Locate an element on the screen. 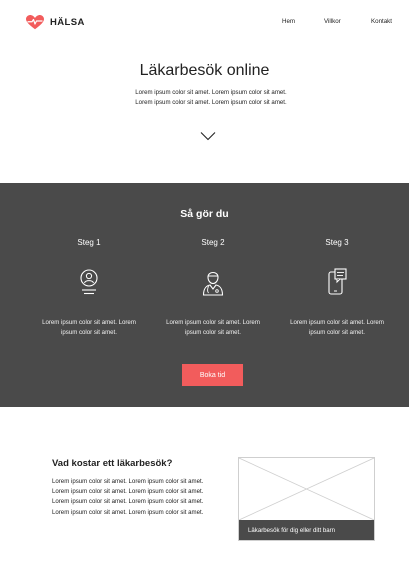 The width and height of the screenshot is (409, 578). nav-link-villkor: Villkor is located at coordinates (332, 21).